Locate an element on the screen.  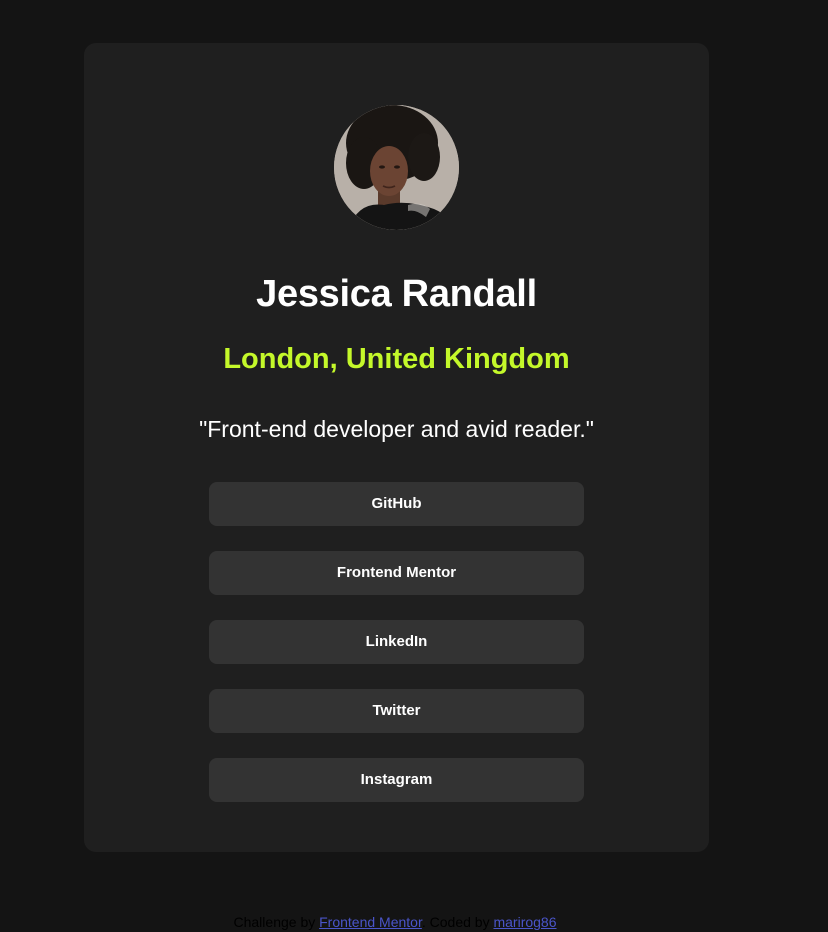
attribution-challenge-prefix: Challenge by is located at coordinates (276, 922).